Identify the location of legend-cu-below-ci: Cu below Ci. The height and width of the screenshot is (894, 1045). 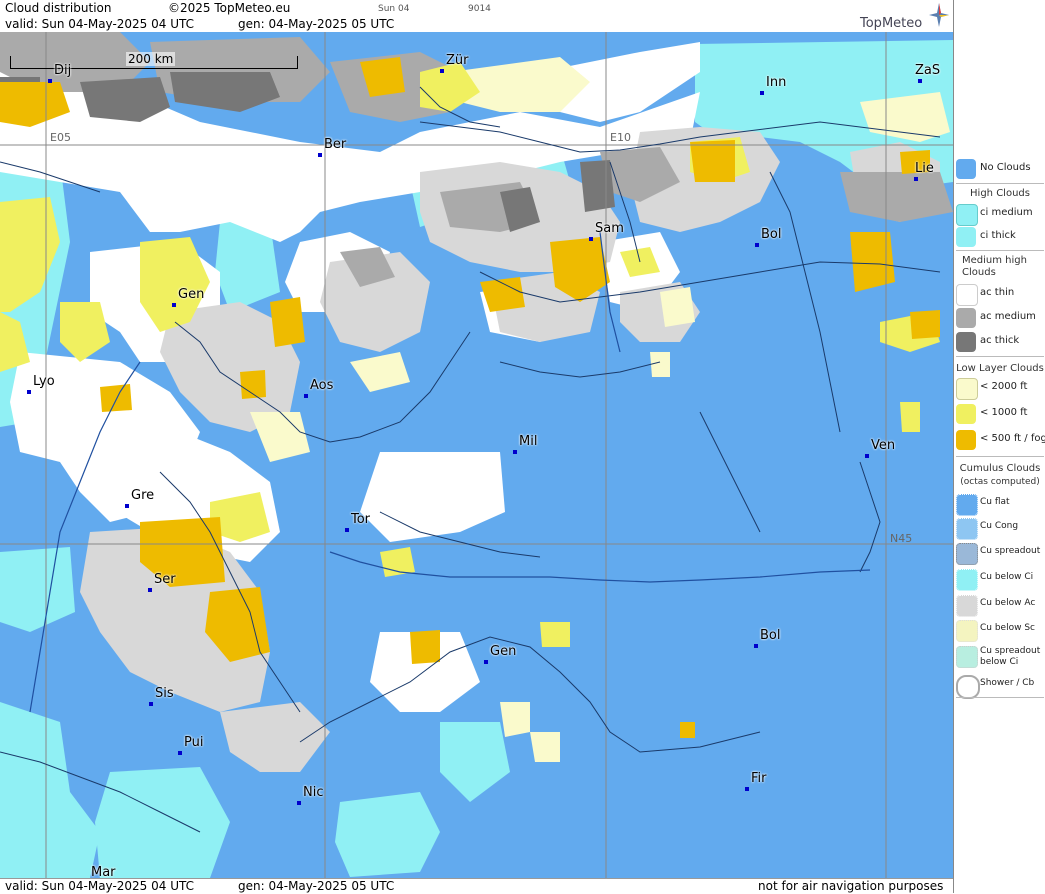
(999, 579).